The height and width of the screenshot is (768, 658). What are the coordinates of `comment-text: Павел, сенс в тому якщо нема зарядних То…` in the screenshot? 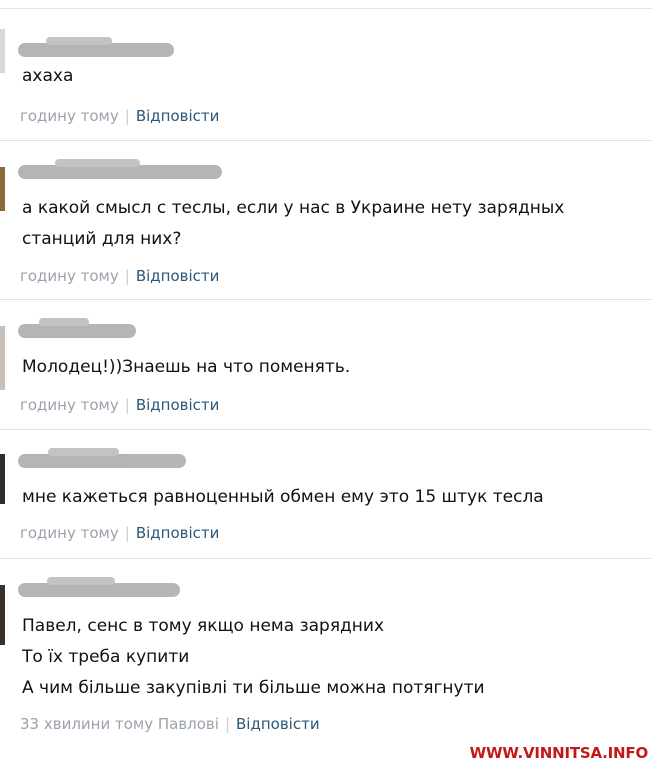 It's located at (253, 657).